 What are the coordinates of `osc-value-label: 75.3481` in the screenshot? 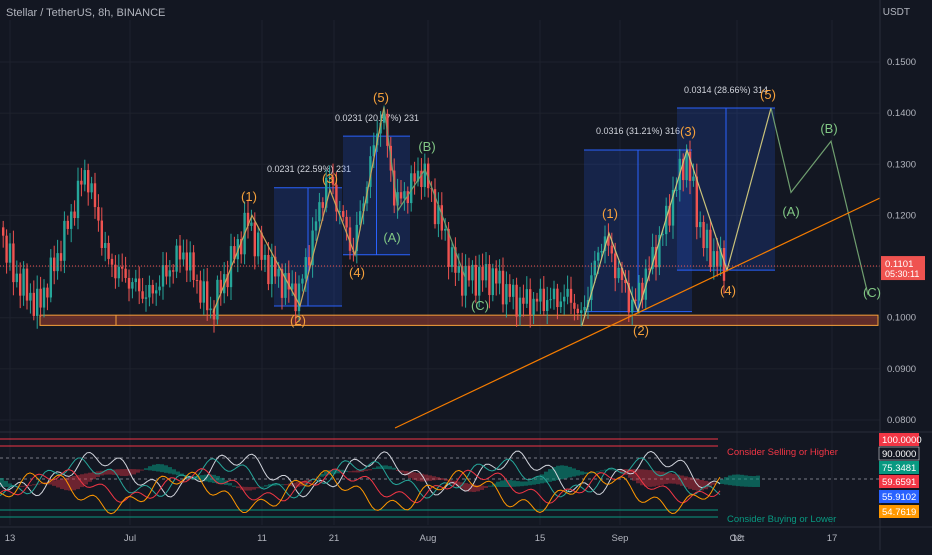 It's located at (899, 468).